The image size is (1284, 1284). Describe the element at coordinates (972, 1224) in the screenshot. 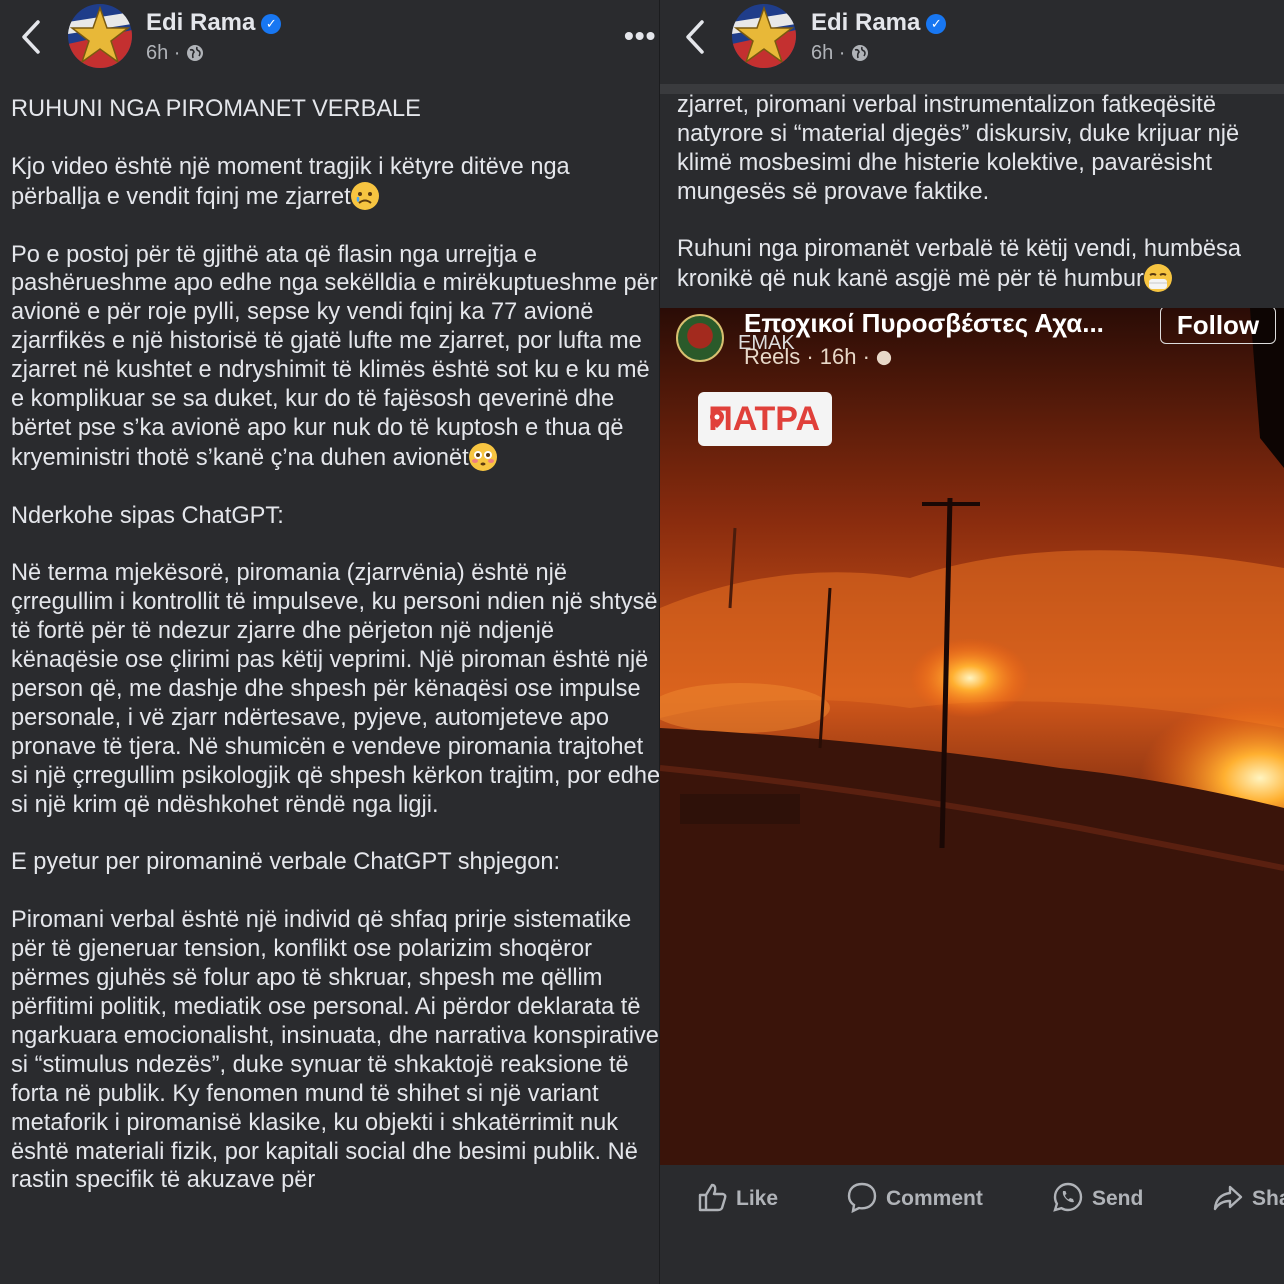

I see `post-action-bar: Like Comment Send Share` at that location.